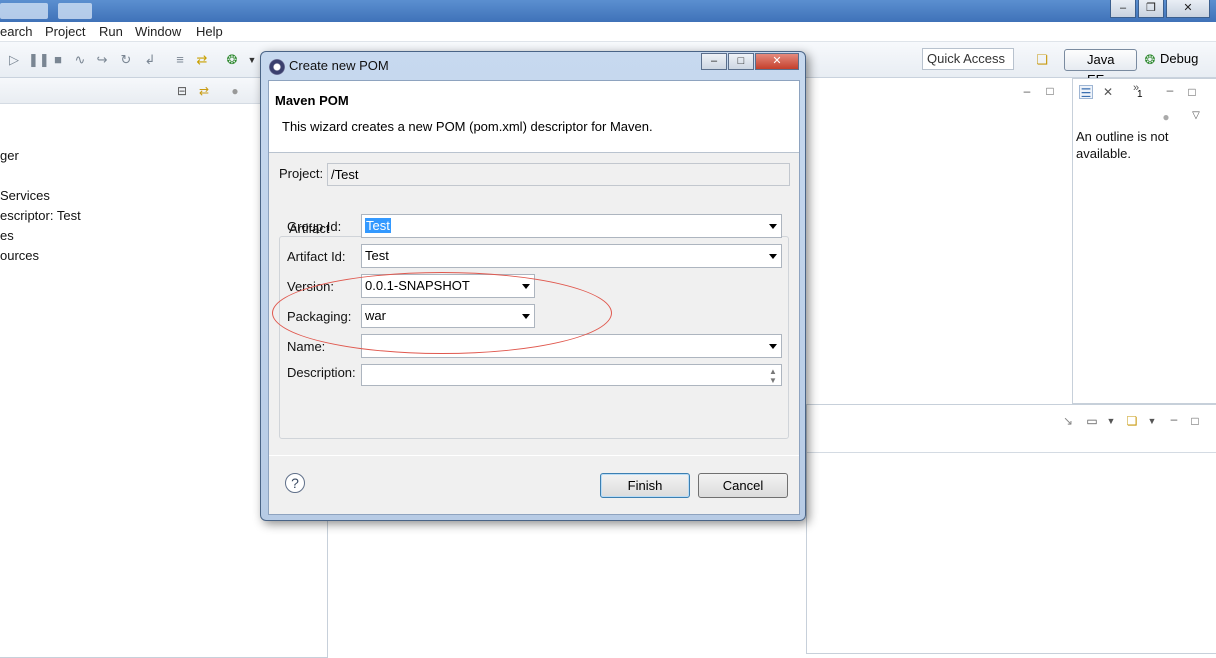 This screenshot has width=1216, height=658. Describe the element at coordinates (571, 346) in the screenshot. I see `name-combo` at that location.